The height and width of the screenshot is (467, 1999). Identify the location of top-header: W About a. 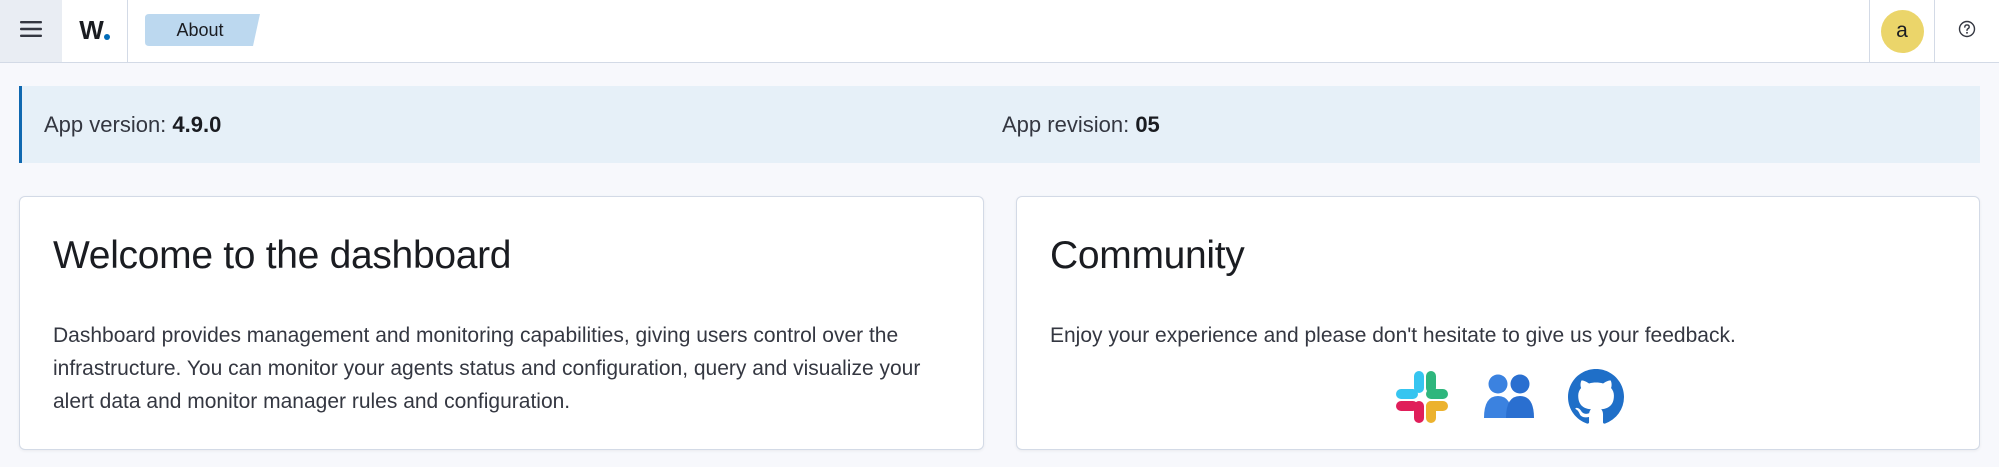
(999, 31).